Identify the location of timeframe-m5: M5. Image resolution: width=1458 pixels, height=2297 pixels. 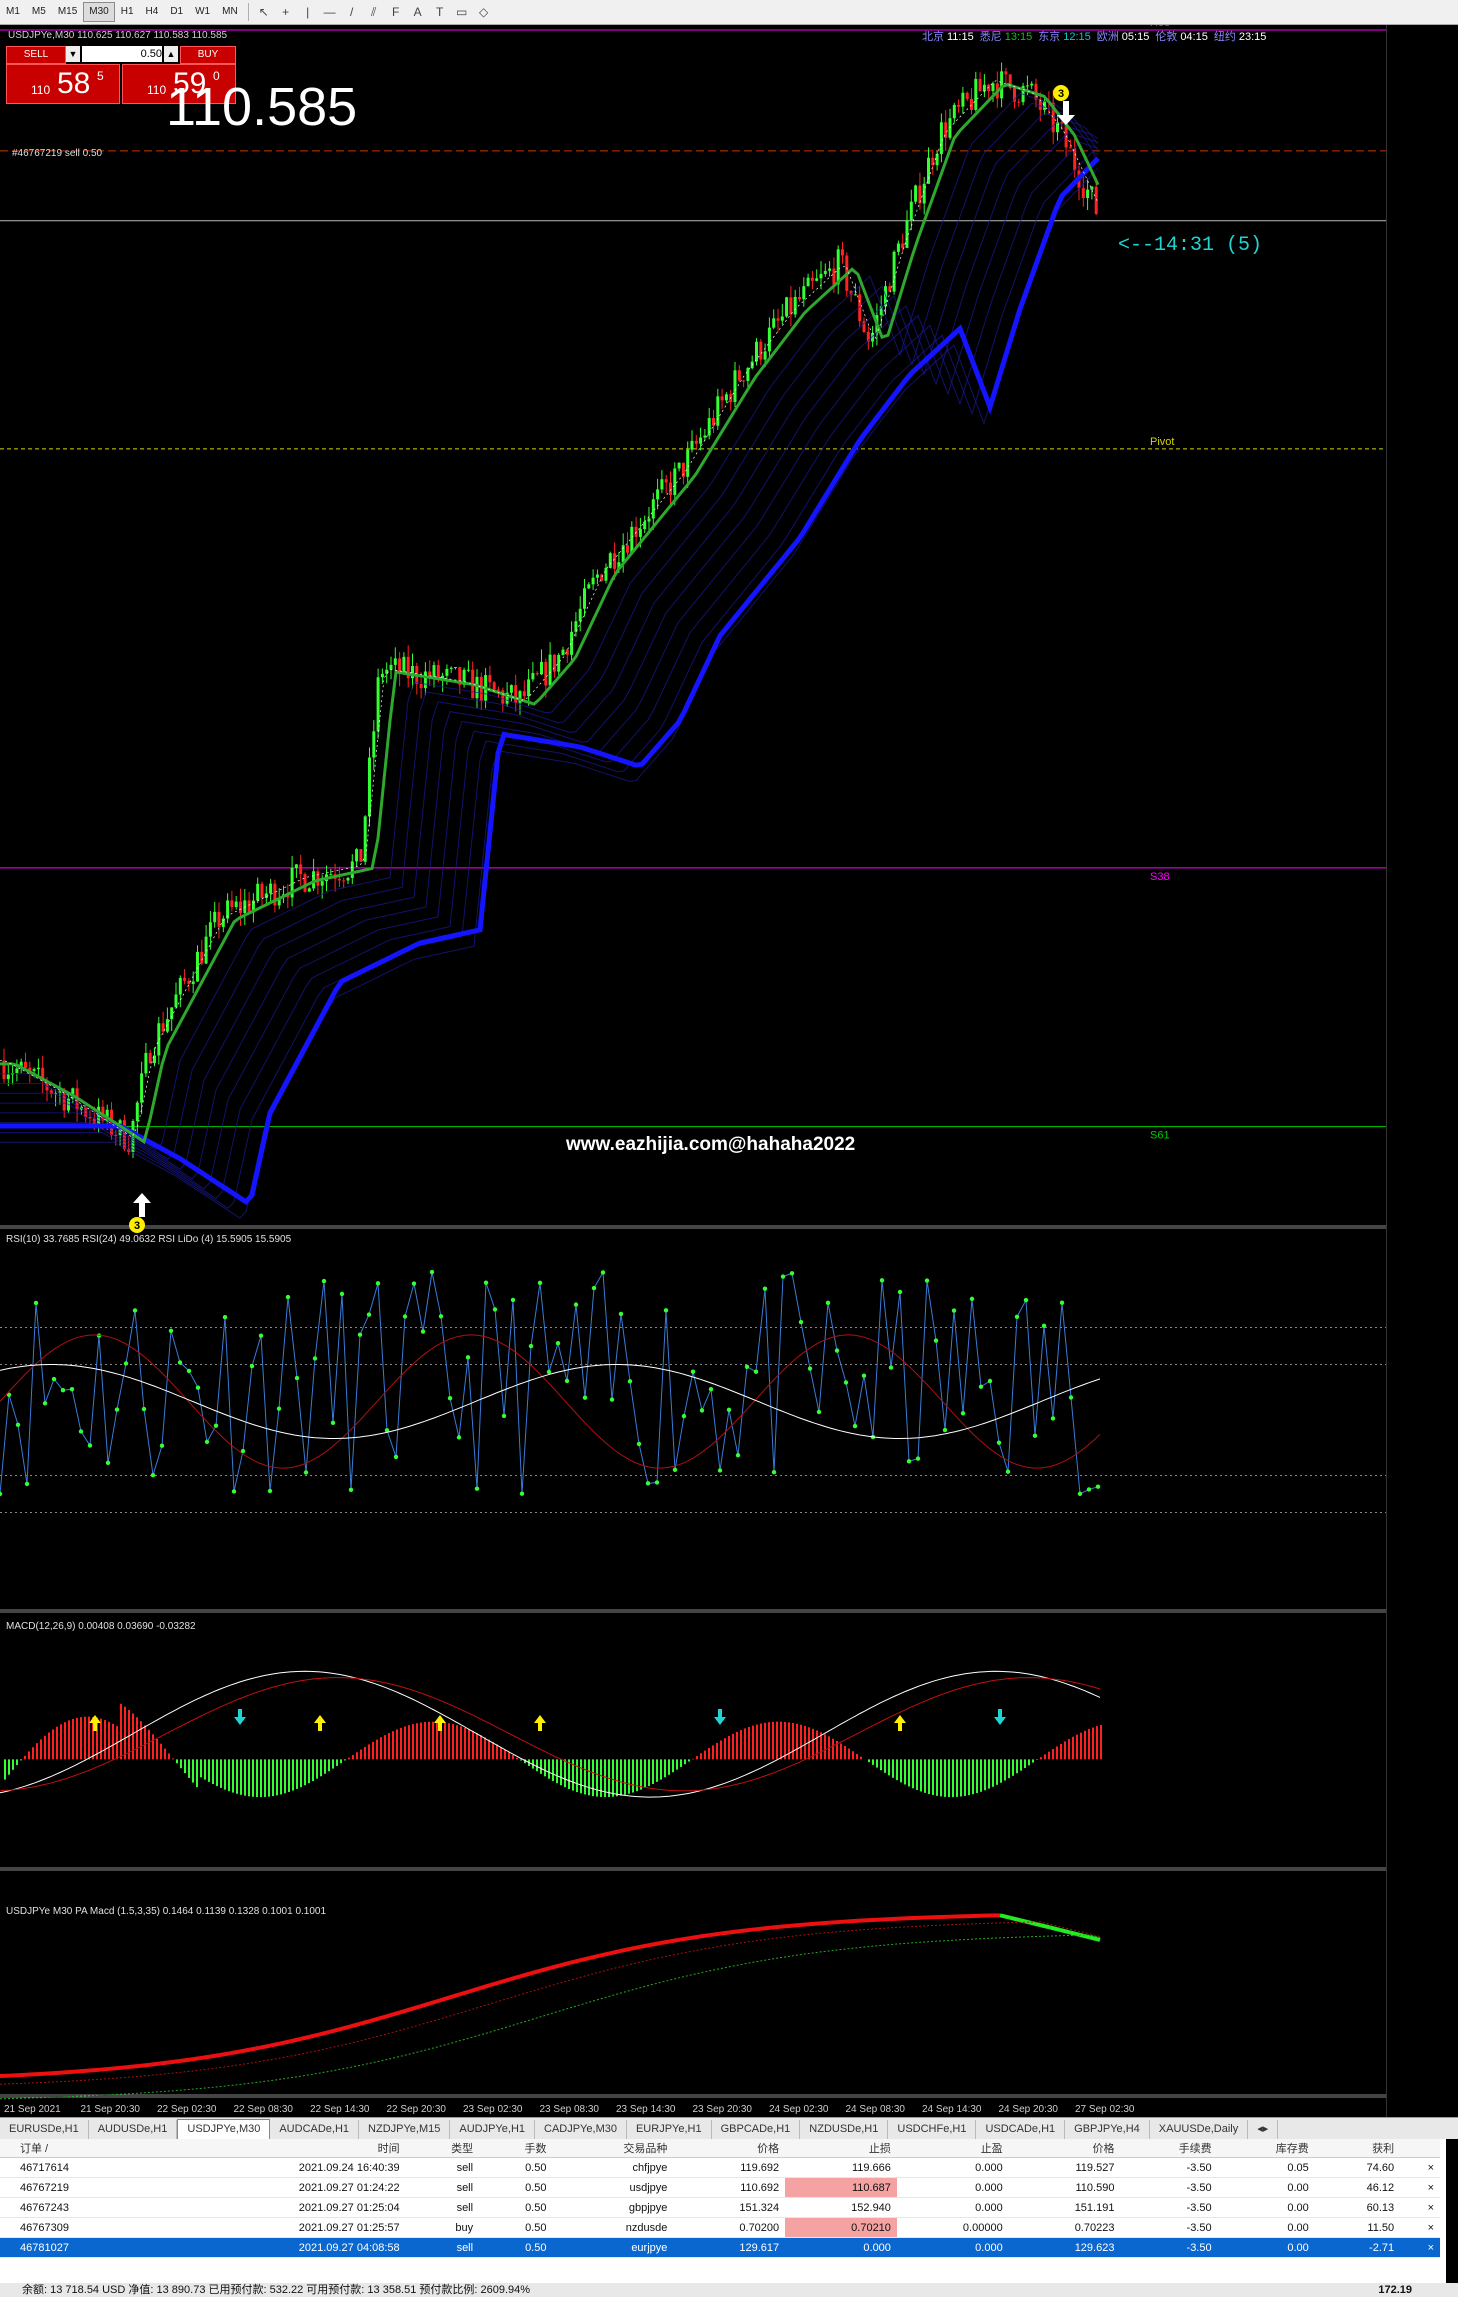
(39, 12).